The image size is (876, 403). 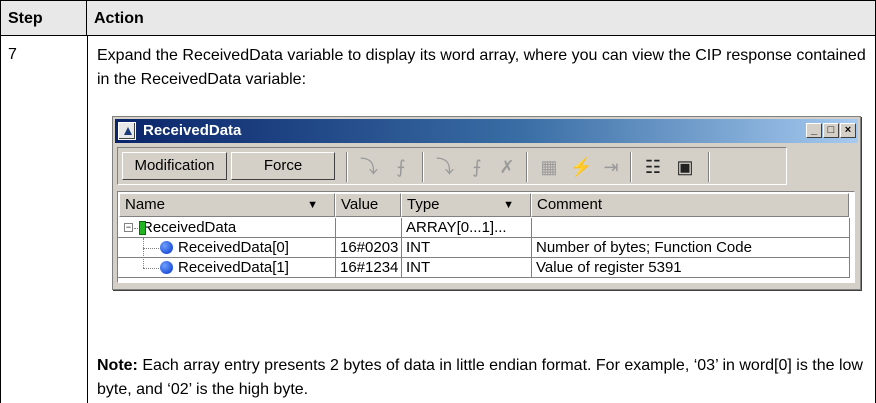 I want to click on animation-table-icon: ▣, so click(x=685, y=167).